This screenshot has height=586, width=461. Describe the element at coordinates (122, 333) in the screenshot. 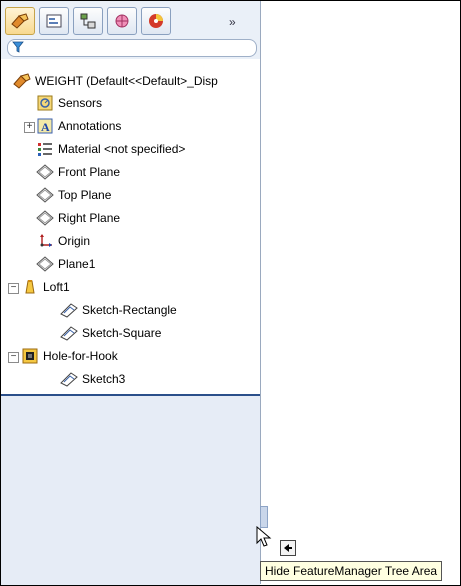

I see `tree-item-label: Sketch-Square` at that location.